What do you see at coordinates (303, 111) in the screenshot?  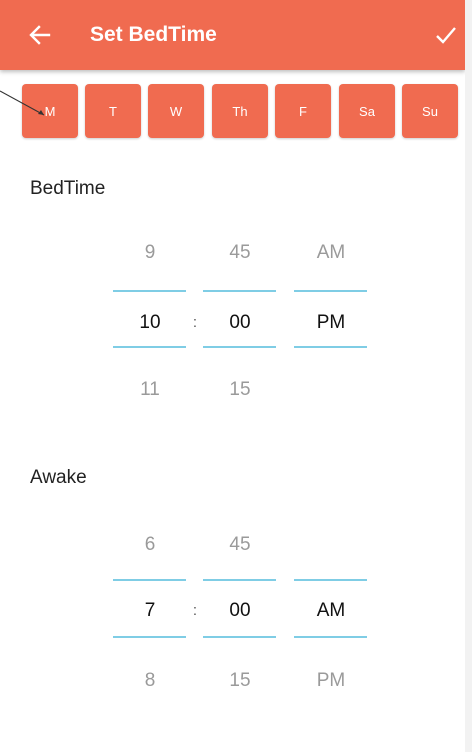 I see `day-button-friday: F` at bounding box center [303, 111].